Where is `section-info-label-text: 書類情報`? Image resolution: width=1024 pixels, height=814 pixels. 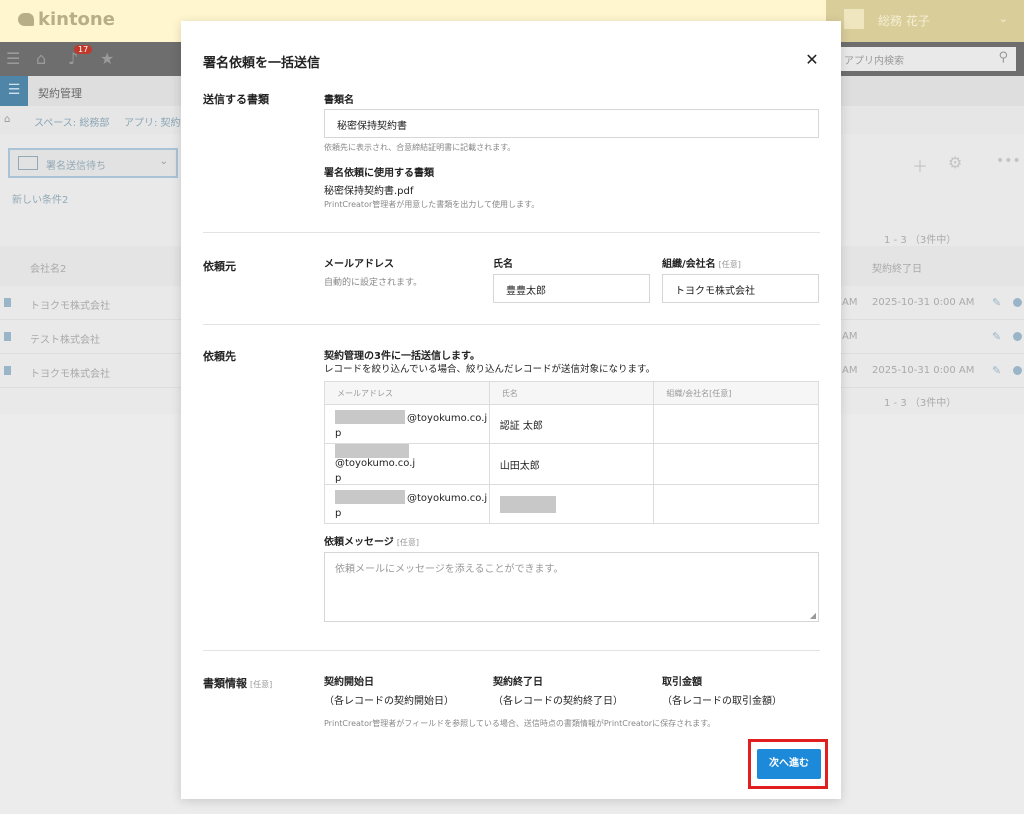 section-info-label-text: 書類情報 is located at coordinates (225, 683).